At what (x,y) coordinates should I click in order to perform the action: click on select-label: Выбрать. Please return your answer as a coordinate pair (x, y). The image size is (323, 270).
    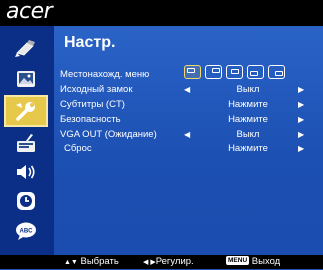
    Looking at the image, I should click on (99, 261).